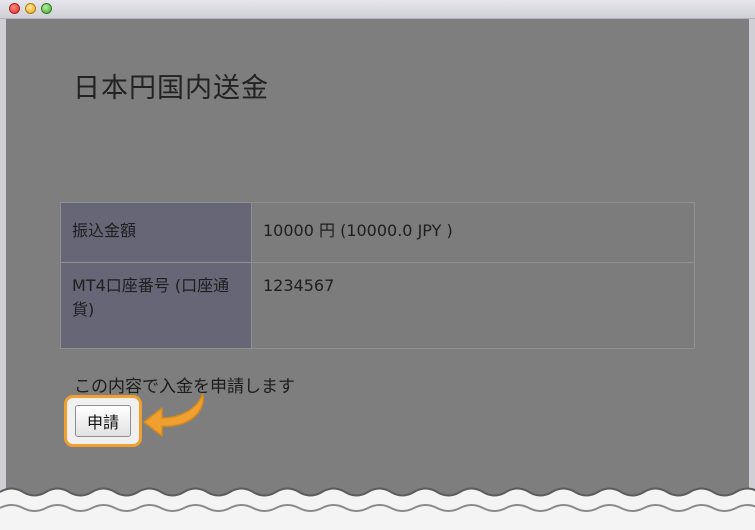  What do you see at coordinates (173, 415) in the screenshot?
I see `pointer-arrow-icon` at bounding box center [173, 415].